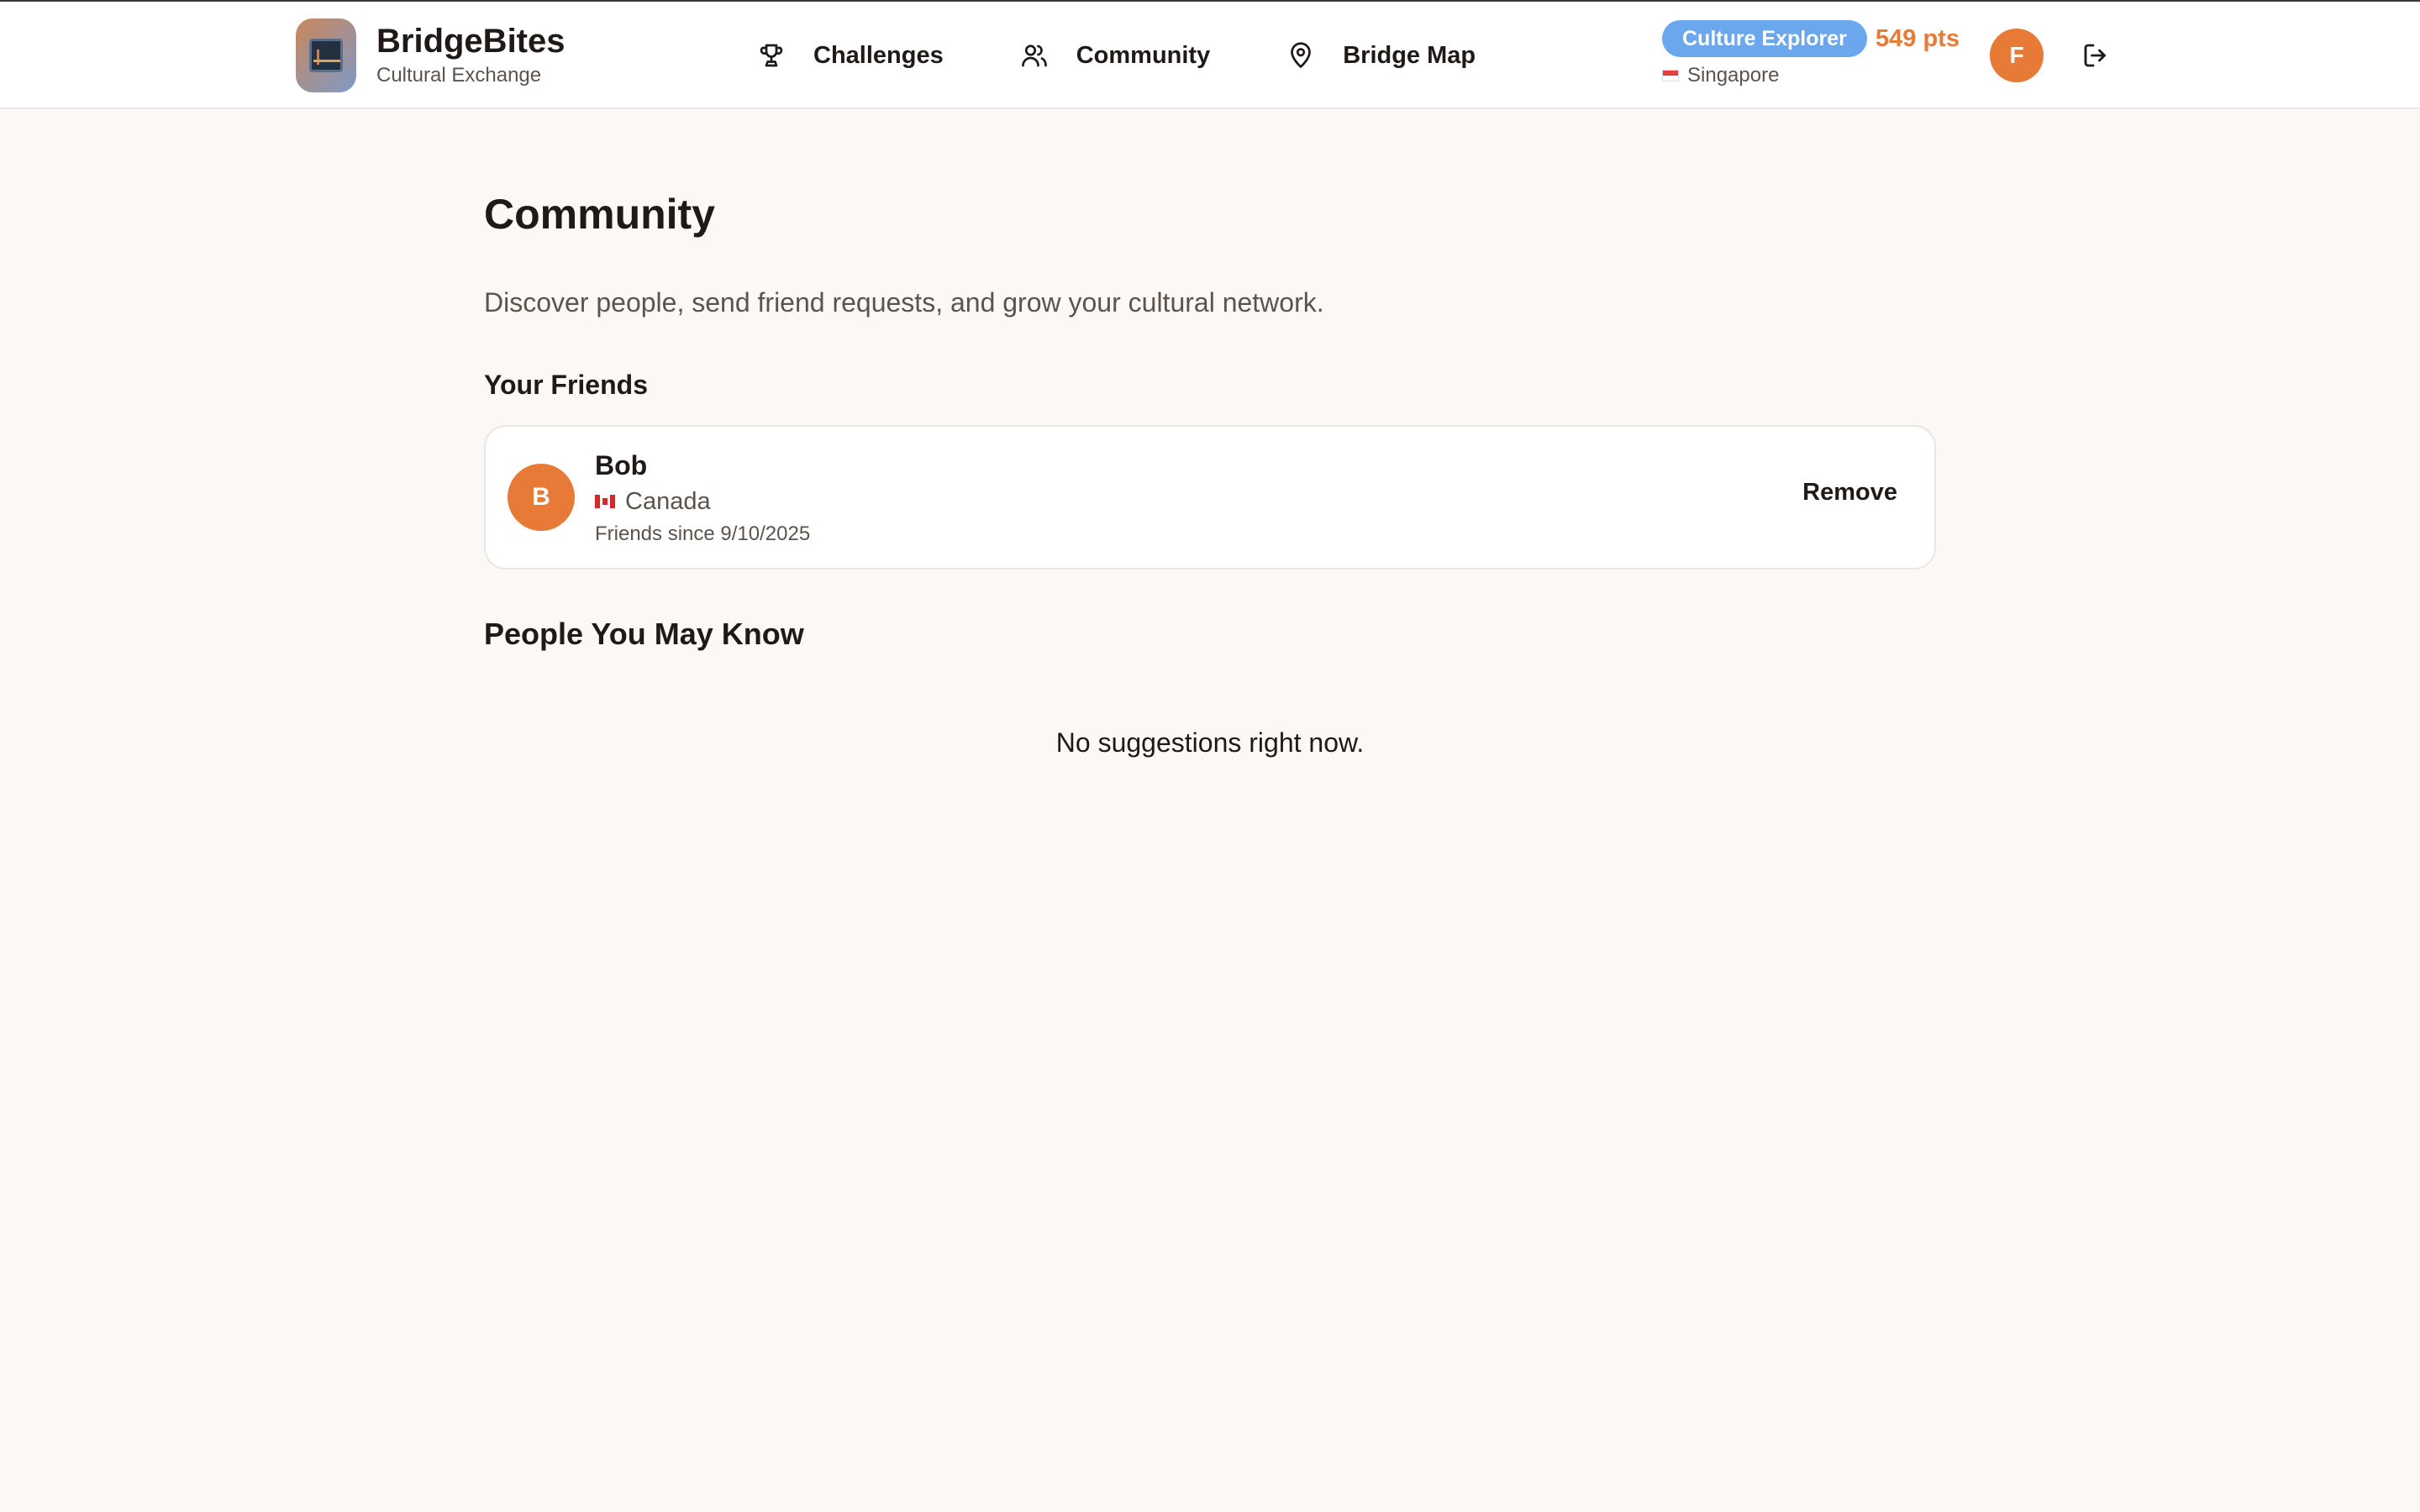 The image size is (2420, 1512). I want to click on friend-avatar: B, so click(541, 497).